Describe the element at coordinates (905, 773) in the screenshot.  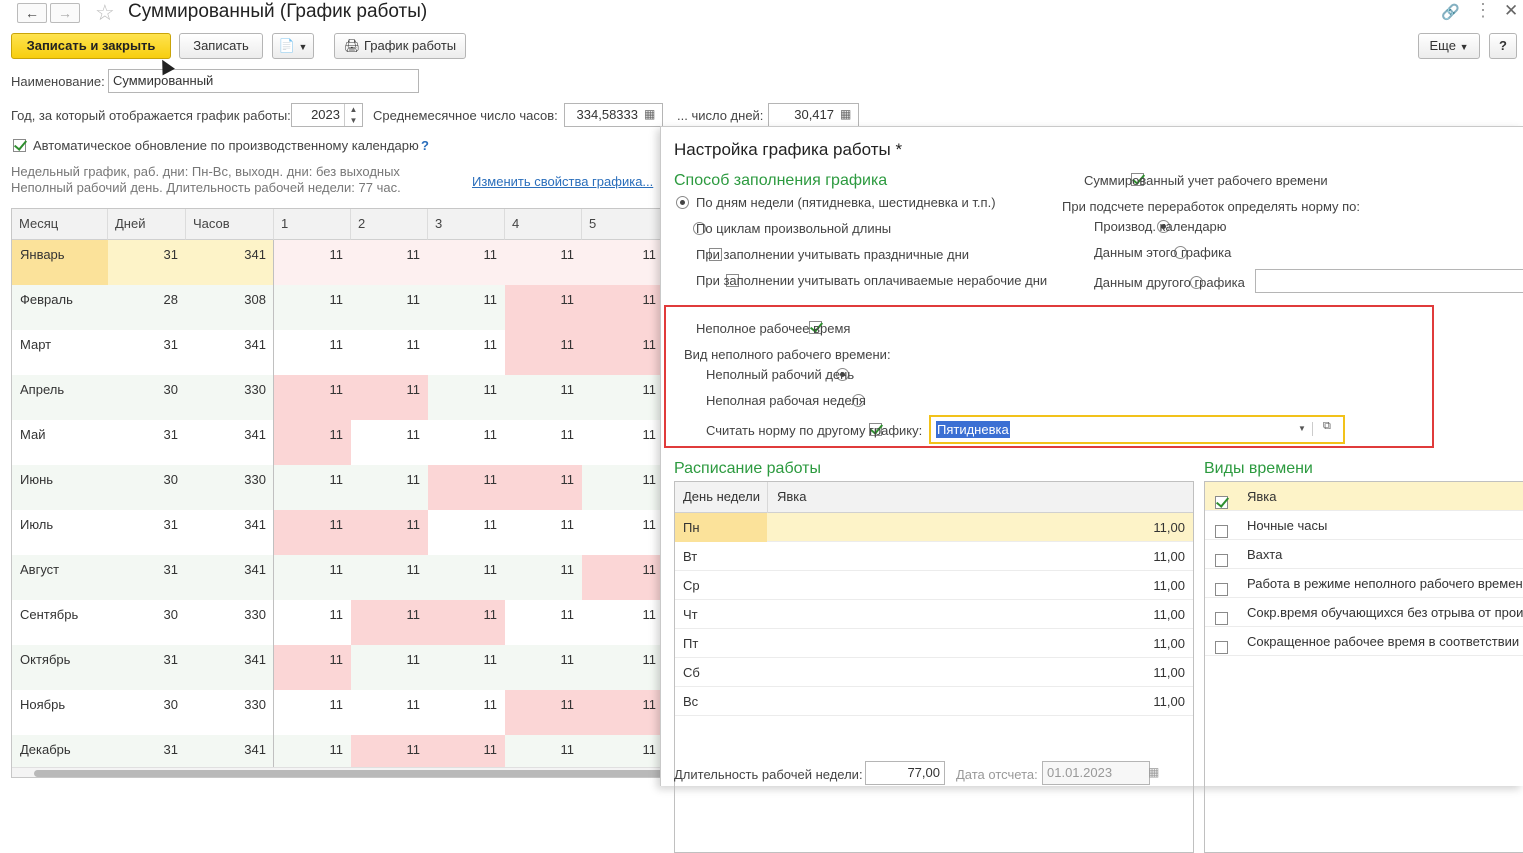
I see `week-length-input: 77,00` at that location.